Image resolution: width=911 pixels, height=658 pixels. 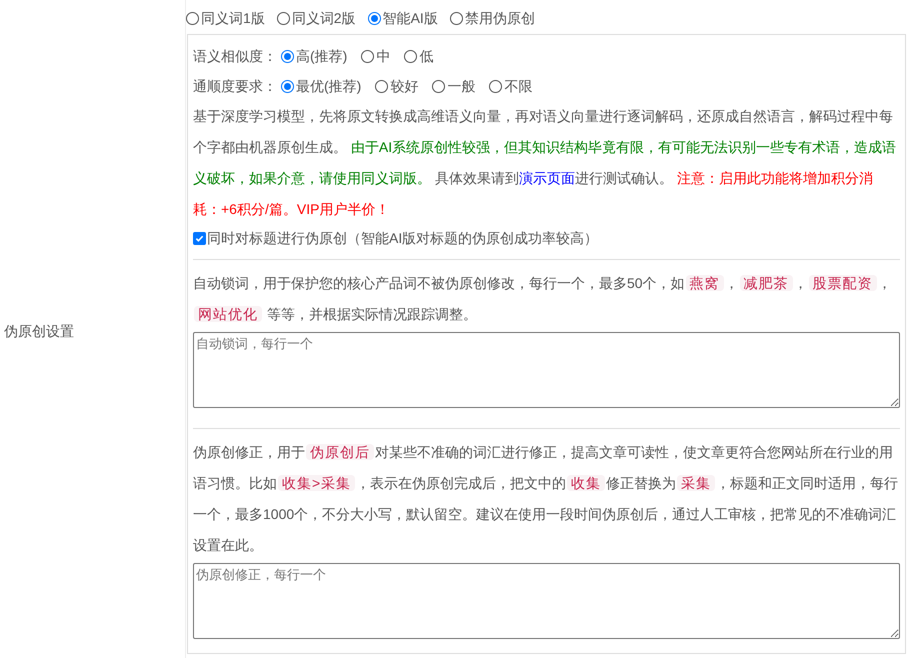 I want to click on radio-label: 一般, so click(x=461, y=86).